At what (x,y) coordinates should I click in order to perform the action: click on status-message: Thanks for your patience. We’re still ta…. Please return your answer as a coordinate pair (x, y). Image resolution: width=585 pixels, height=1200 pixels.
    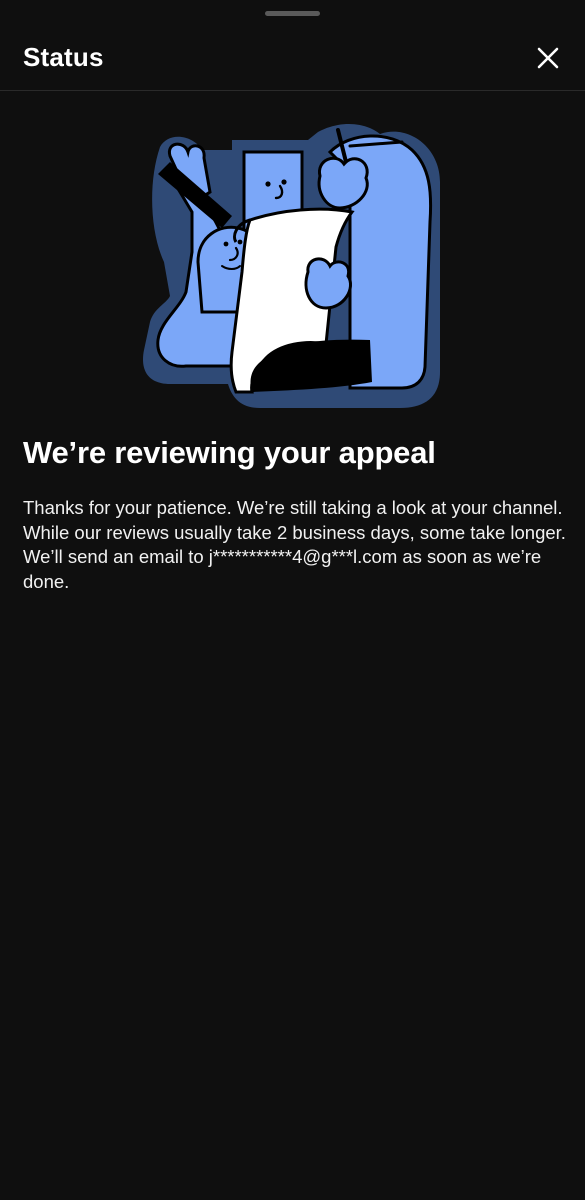
    Looking at the image, I should click on (294, 544).